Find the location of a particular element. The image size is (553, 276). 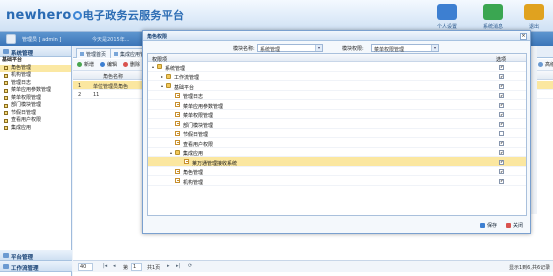

exit-label: 退出 is located at coordinates (534, 26).